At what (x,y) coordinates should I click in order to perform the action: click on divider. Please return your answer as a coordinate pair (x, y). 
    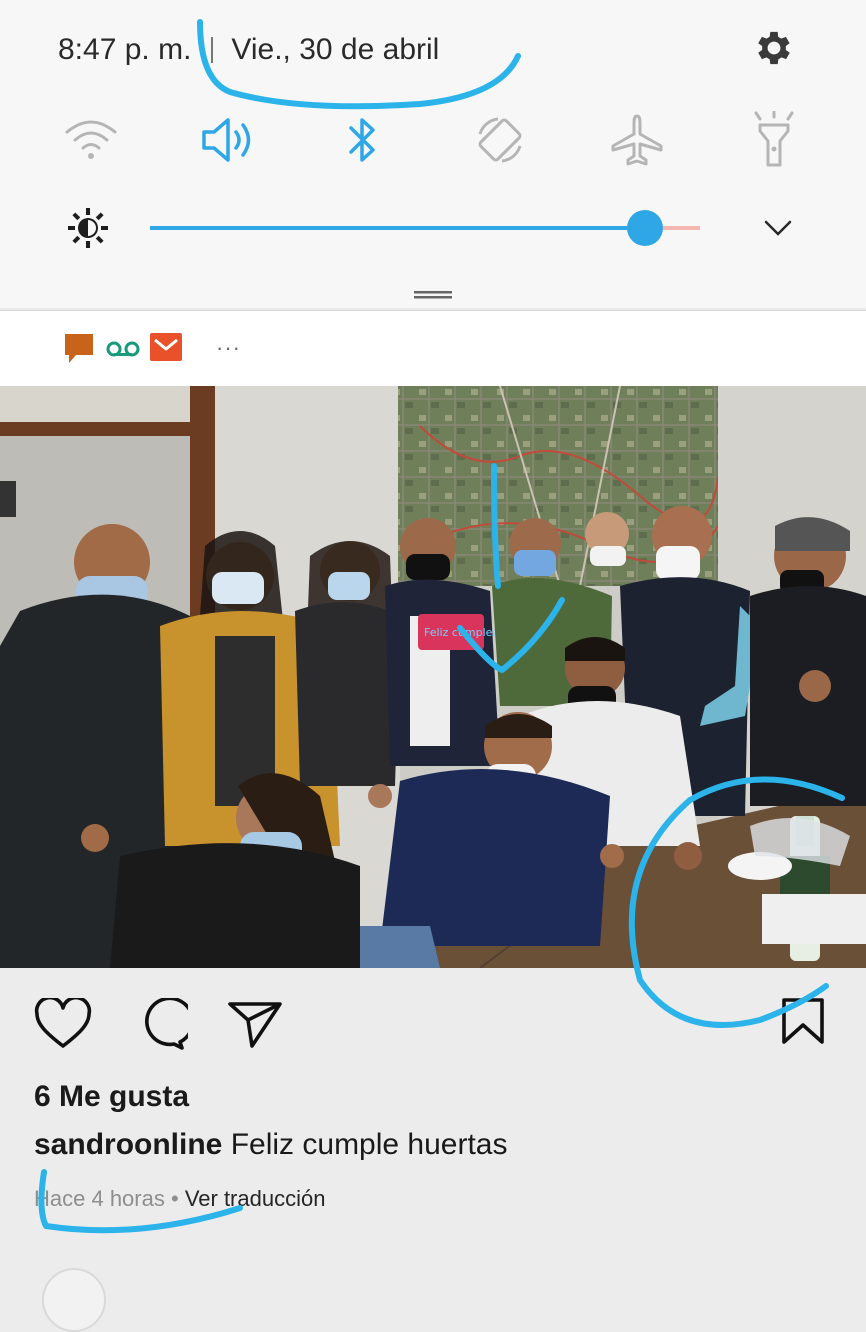
    Looking at the image, I should click on (212, 50).